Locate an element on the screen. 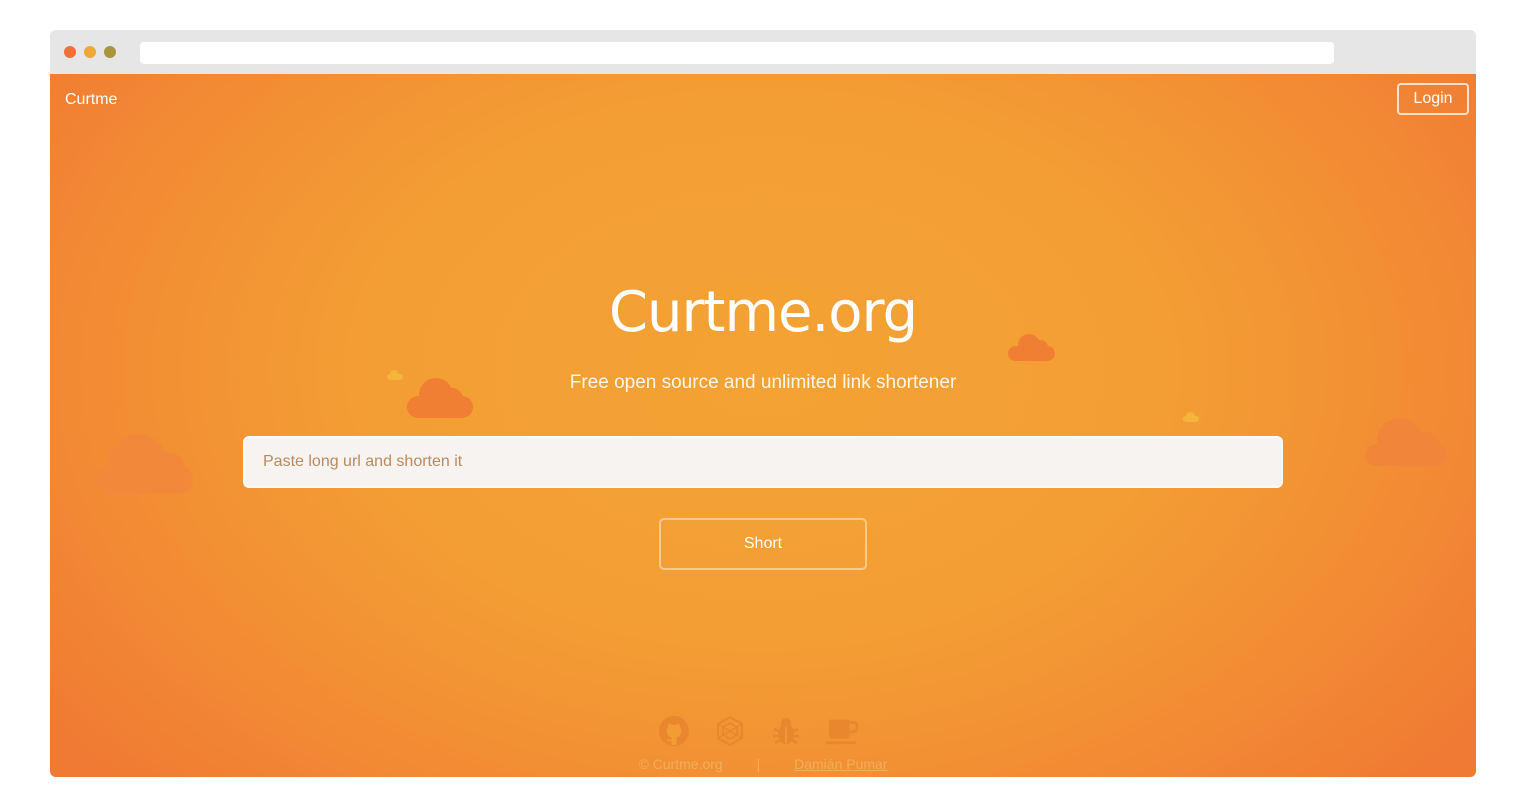 The width and height of the screenshot is (1526, 807). address-bar is located at coordinates (737, 53).